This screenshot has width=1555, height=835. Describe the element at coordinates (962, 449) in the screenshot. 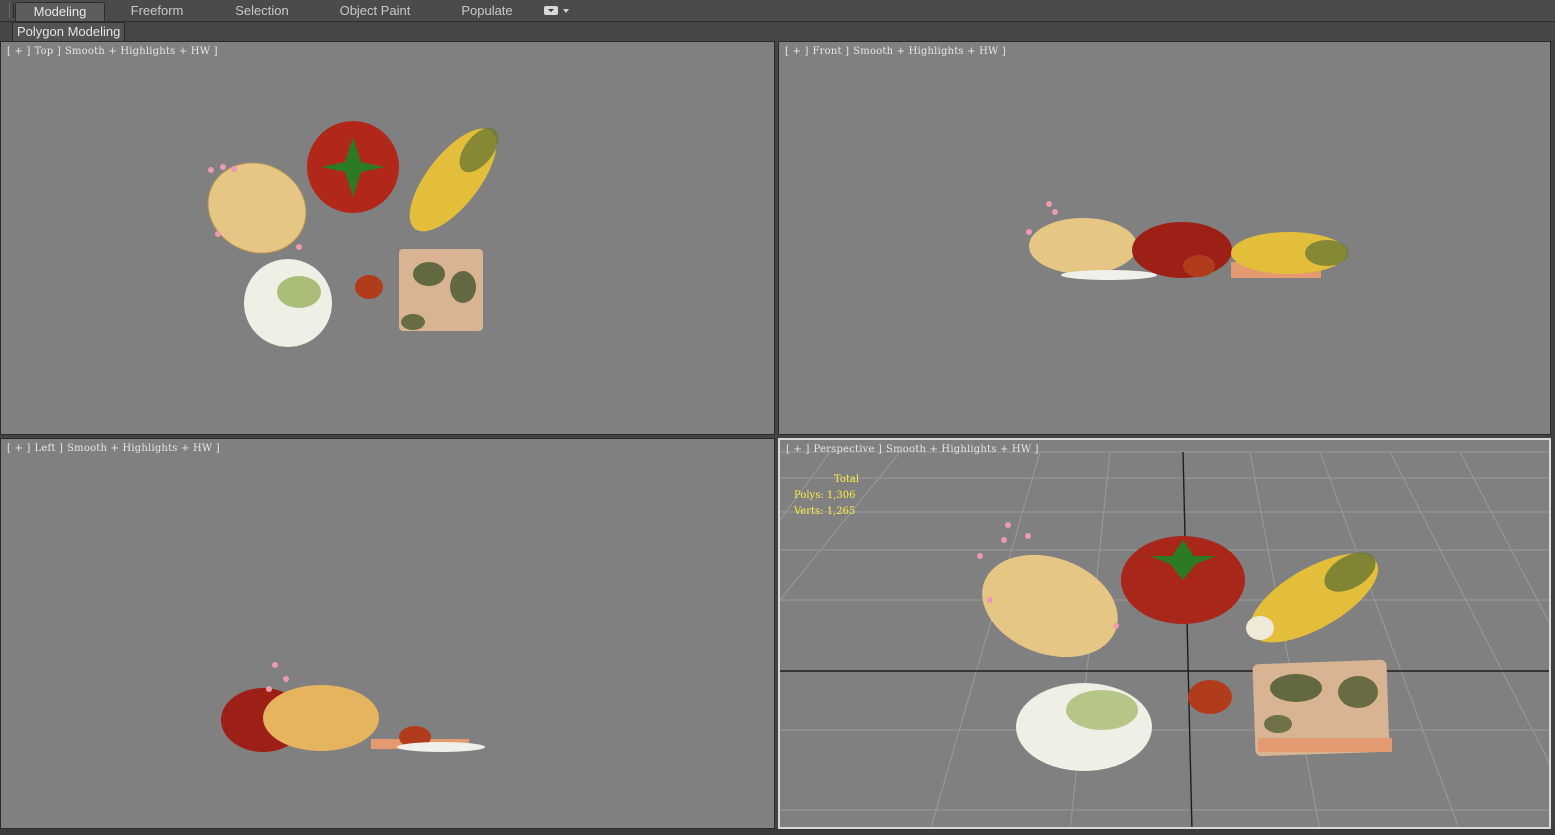

I see `viewport-shading-mode: Smooth + Highlights + HW ]` at that location.